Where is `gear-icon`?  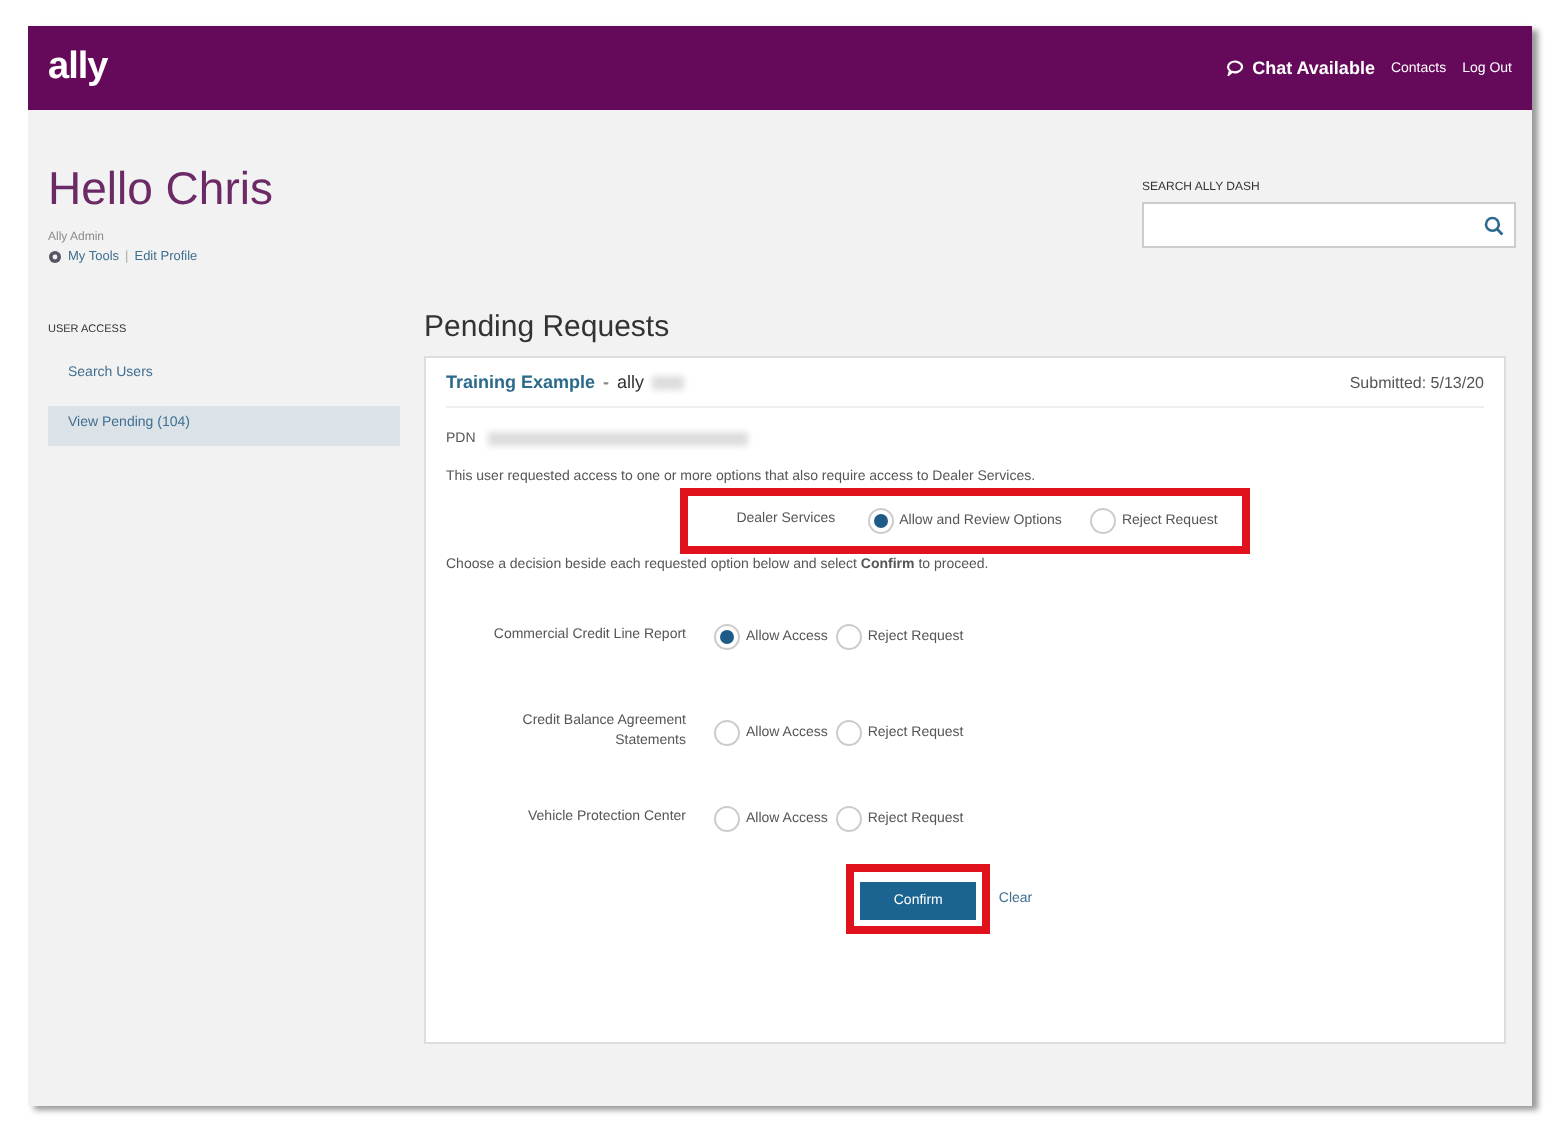
gear-icon is located at coordinates (55, 257).